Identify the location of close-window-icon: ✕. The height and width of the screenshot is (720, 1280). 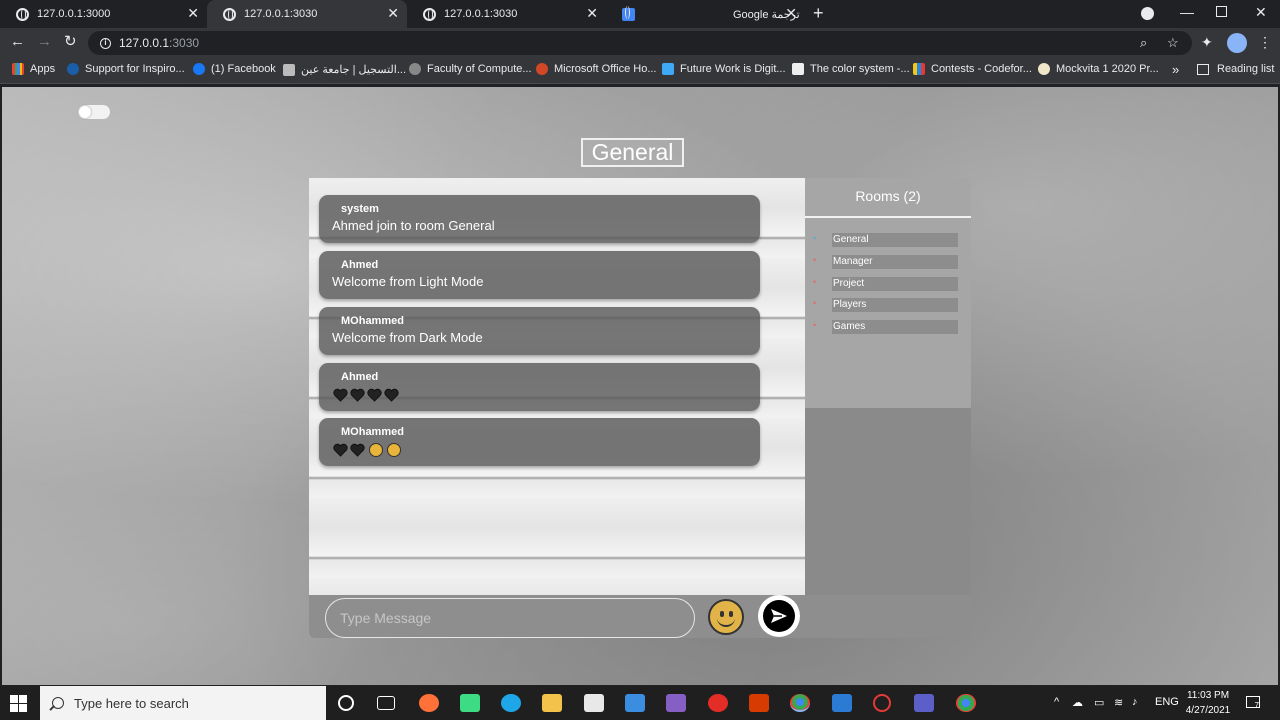
(1261, 12).